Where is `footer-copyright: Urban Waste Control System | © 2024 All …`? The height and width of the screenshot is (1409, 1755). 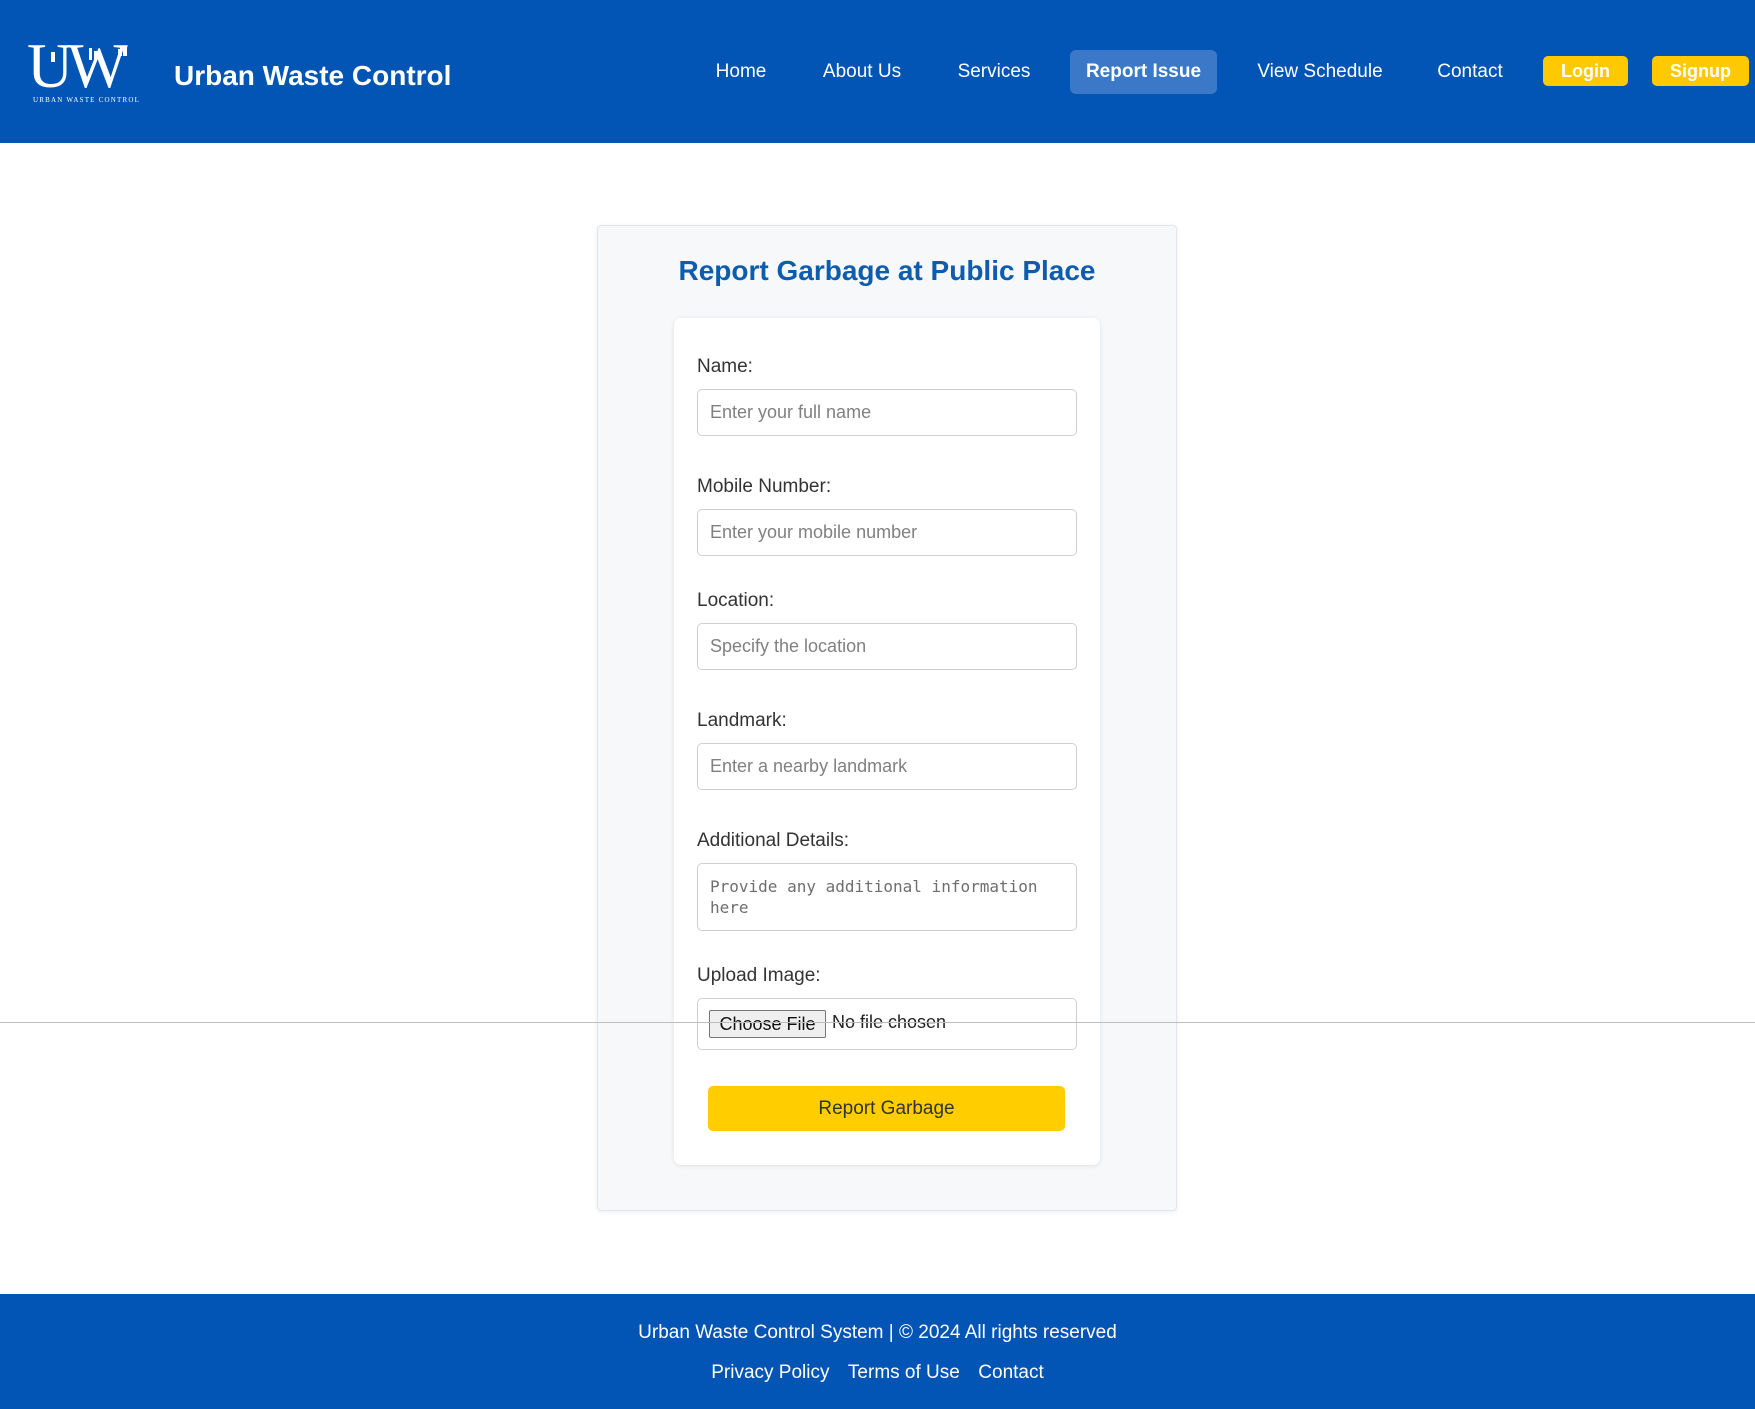 footer-copyright: Urban Waste Control System | © 2024 All … is located at coordinates (877, 1332).